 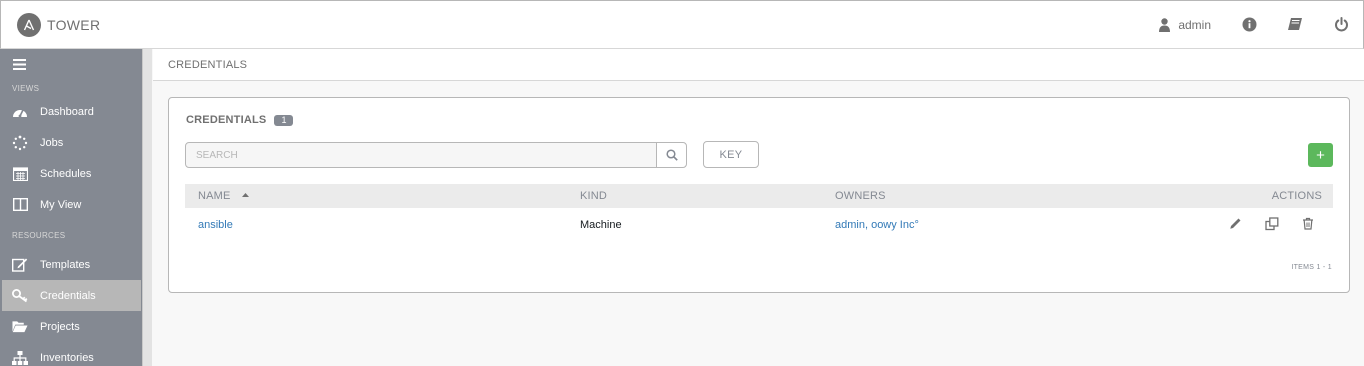 What do you see at coordinates (19, 66) in the screenshot?
I see `hamburger-icon` at bounding box center [19, 66].